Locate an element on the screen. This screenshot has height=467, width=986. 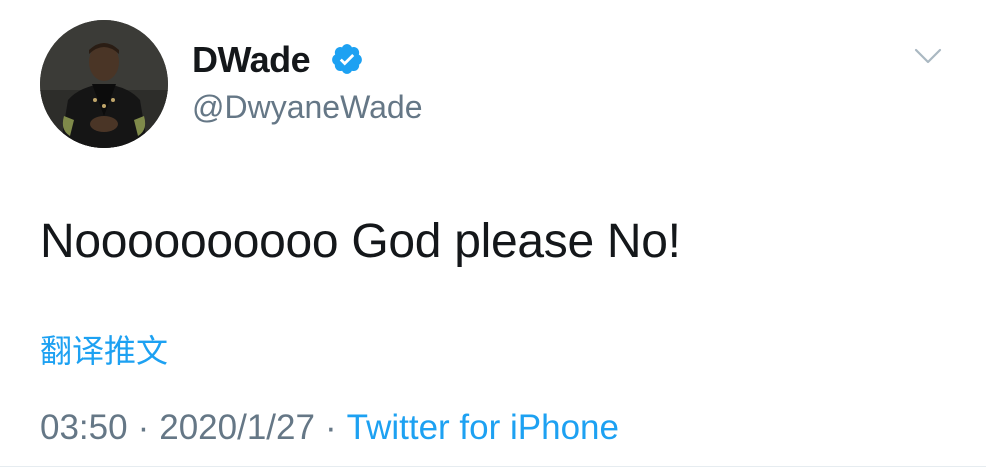
verified-badge-icon is located at coordinates (347, 59).